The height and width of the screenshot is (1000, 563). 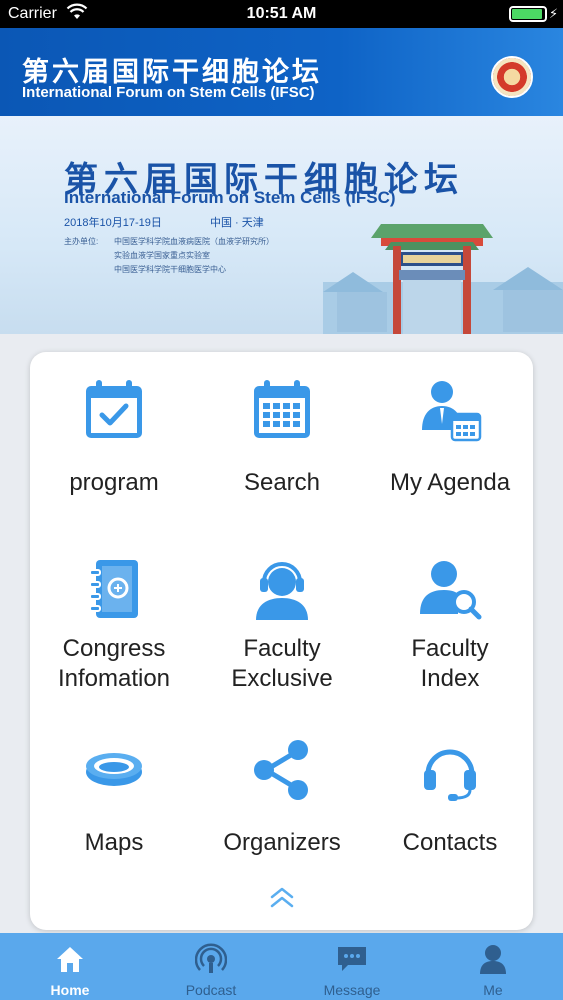 What do you see at coordinates (282, 897) in the screenshot?
I see `chevron-up-icon` at bounding box center [282, 897].